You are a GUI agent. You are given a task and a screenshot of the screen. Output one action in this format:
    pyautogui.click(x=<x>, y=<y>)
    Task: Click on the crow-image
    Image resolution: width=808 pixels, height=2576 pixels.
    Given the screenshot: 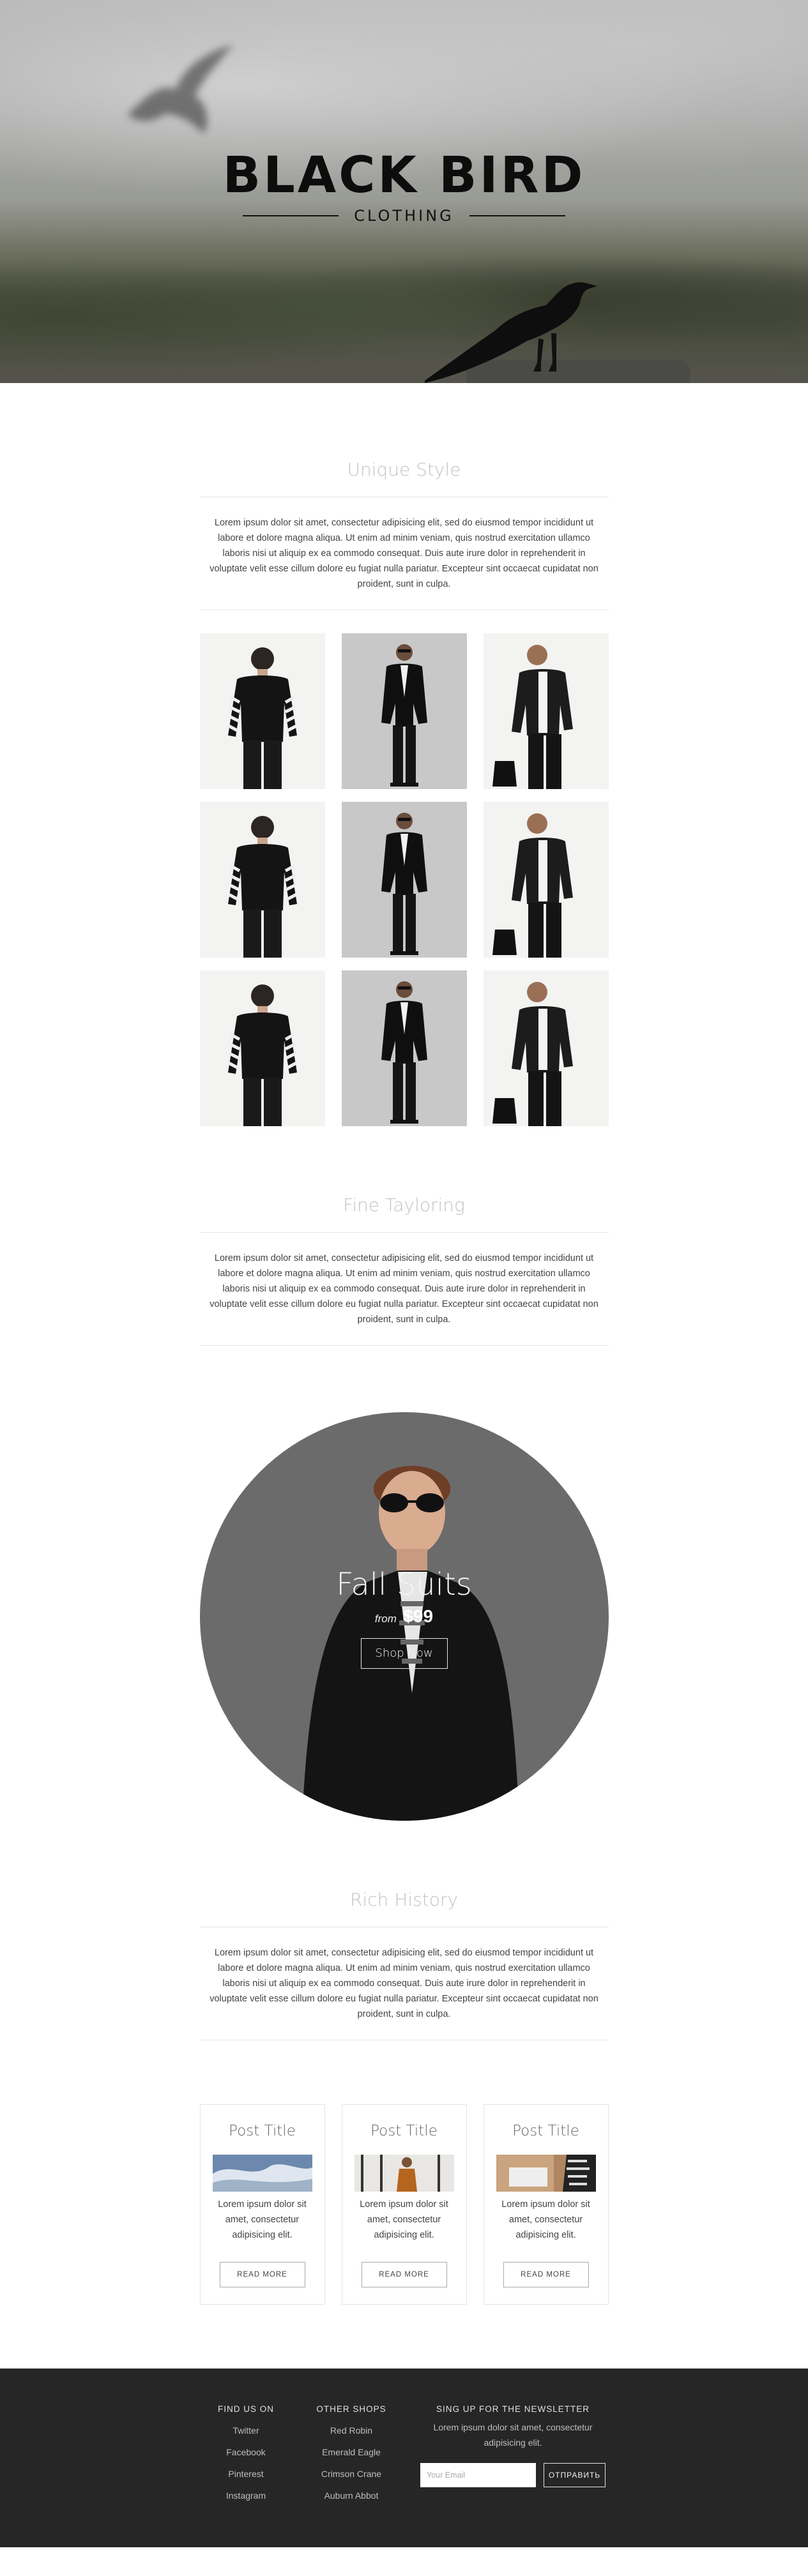 What is the action you would take?
    pyautogui.click(x=511, y=333)
    